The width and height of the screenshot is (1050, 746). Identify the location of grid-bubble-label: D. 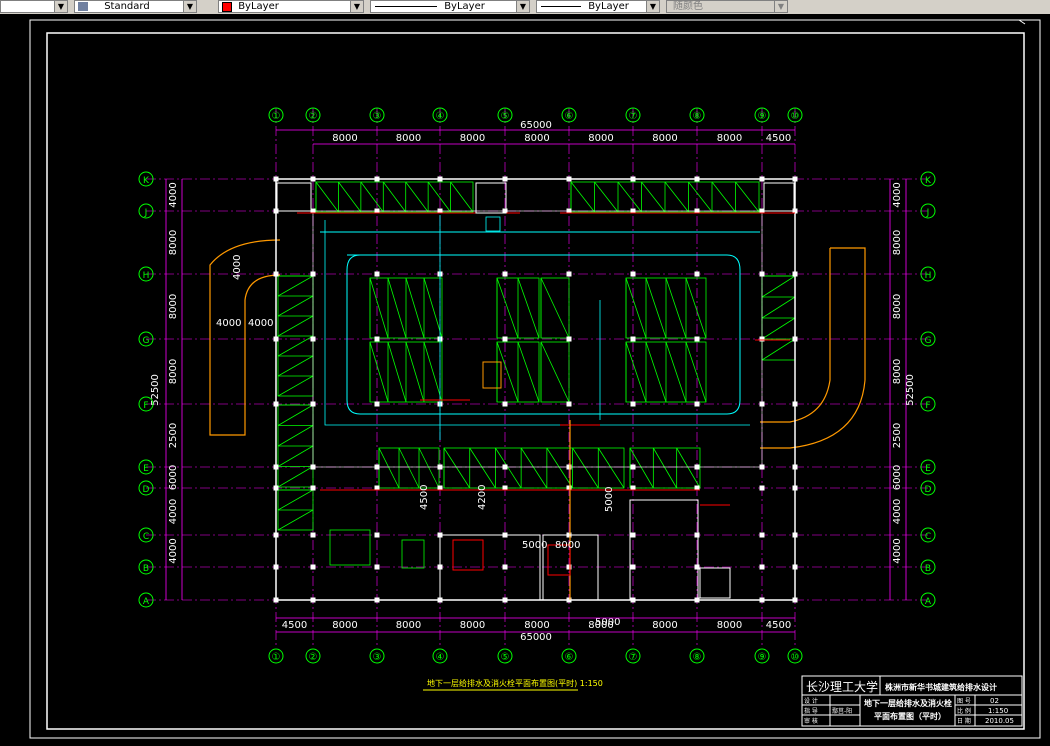
(928, 490).